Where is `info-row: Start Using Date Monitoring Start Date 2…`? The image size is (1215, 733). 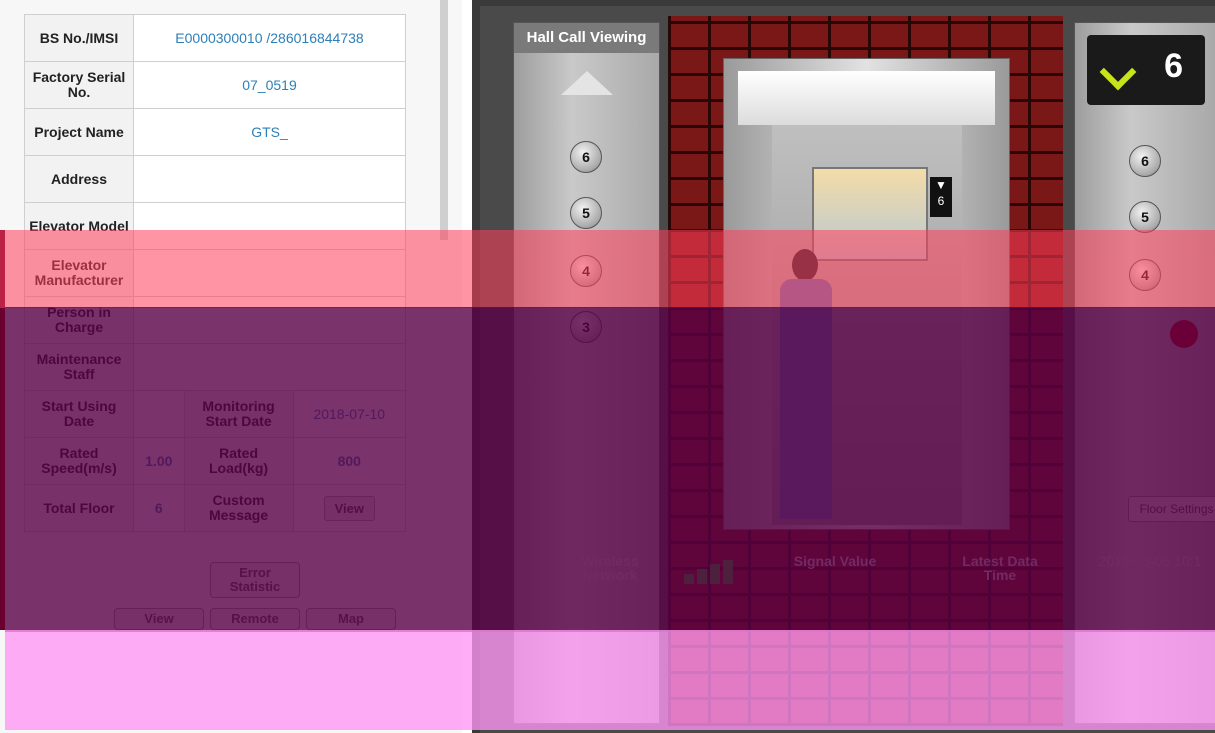
info-row: Start Using Date Monitoring Start Date 2… is located at coordinates (215, 414).